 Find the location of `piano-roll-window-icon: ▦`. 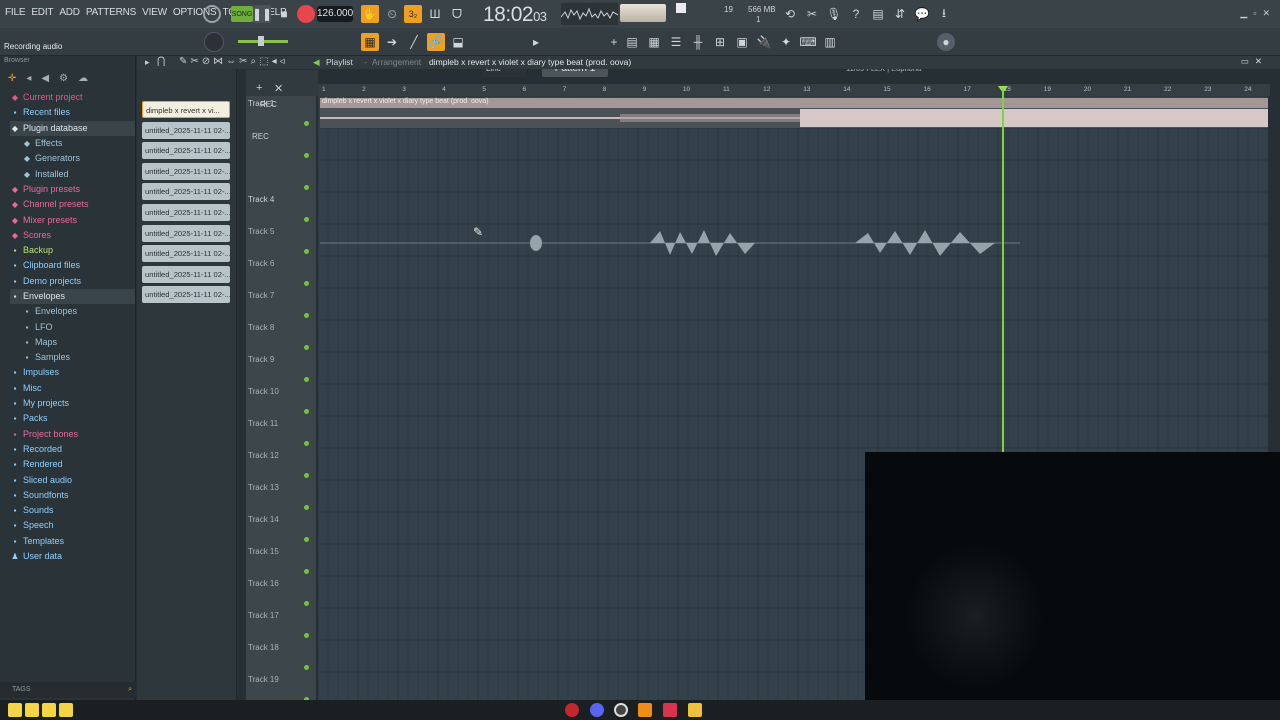

piano-roll-window-icon: ▦ is located at coordinates (654, 42).